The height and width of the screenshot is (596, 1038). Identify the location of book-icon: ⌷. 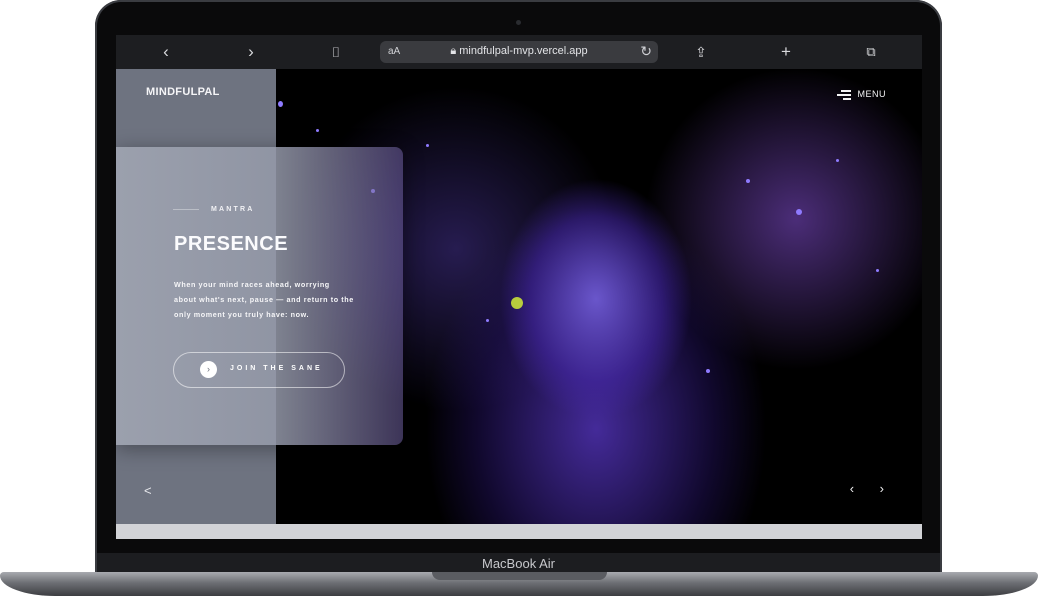
(336, 52).